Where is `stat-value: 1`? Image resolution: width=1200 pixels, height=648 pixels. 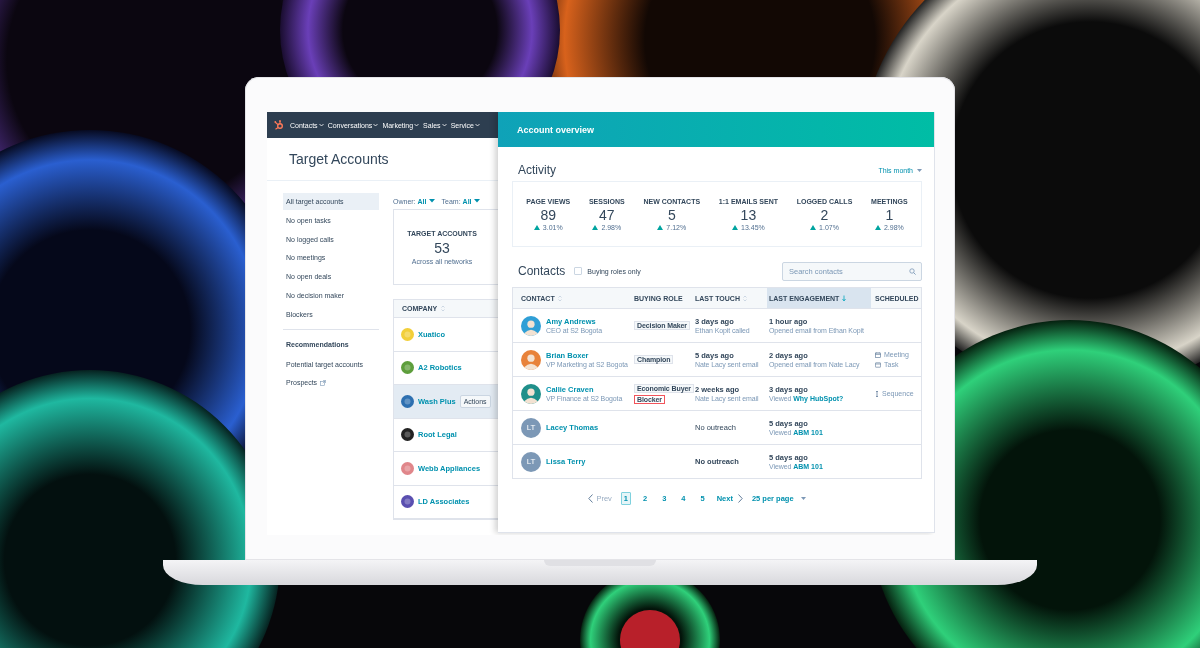
stat-value: 1 is located at coordinates (889, 214).